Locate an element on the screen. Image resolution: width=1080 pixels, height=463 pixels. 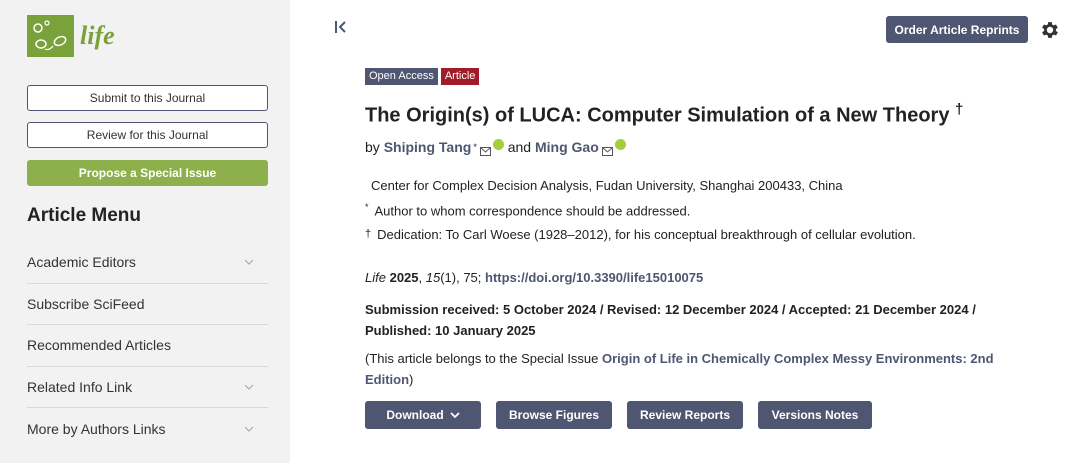
menu-item-label: More by Authors Links is located at coordinates (96, 428).